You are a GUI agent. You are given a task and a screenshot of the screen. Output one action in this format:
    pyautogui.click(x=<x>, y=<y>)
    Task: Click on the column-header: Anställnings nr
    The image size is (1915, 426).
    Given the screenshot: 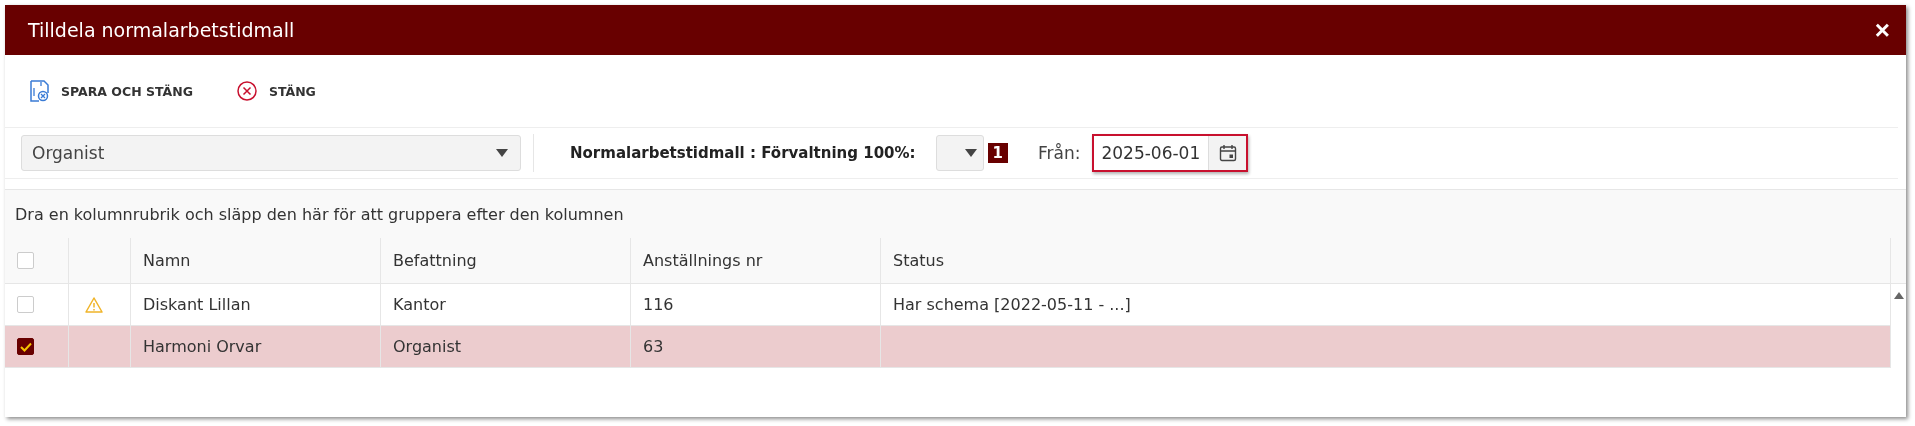 What is the action you would take?
    pyautogui.click(x=755, y=261)
    